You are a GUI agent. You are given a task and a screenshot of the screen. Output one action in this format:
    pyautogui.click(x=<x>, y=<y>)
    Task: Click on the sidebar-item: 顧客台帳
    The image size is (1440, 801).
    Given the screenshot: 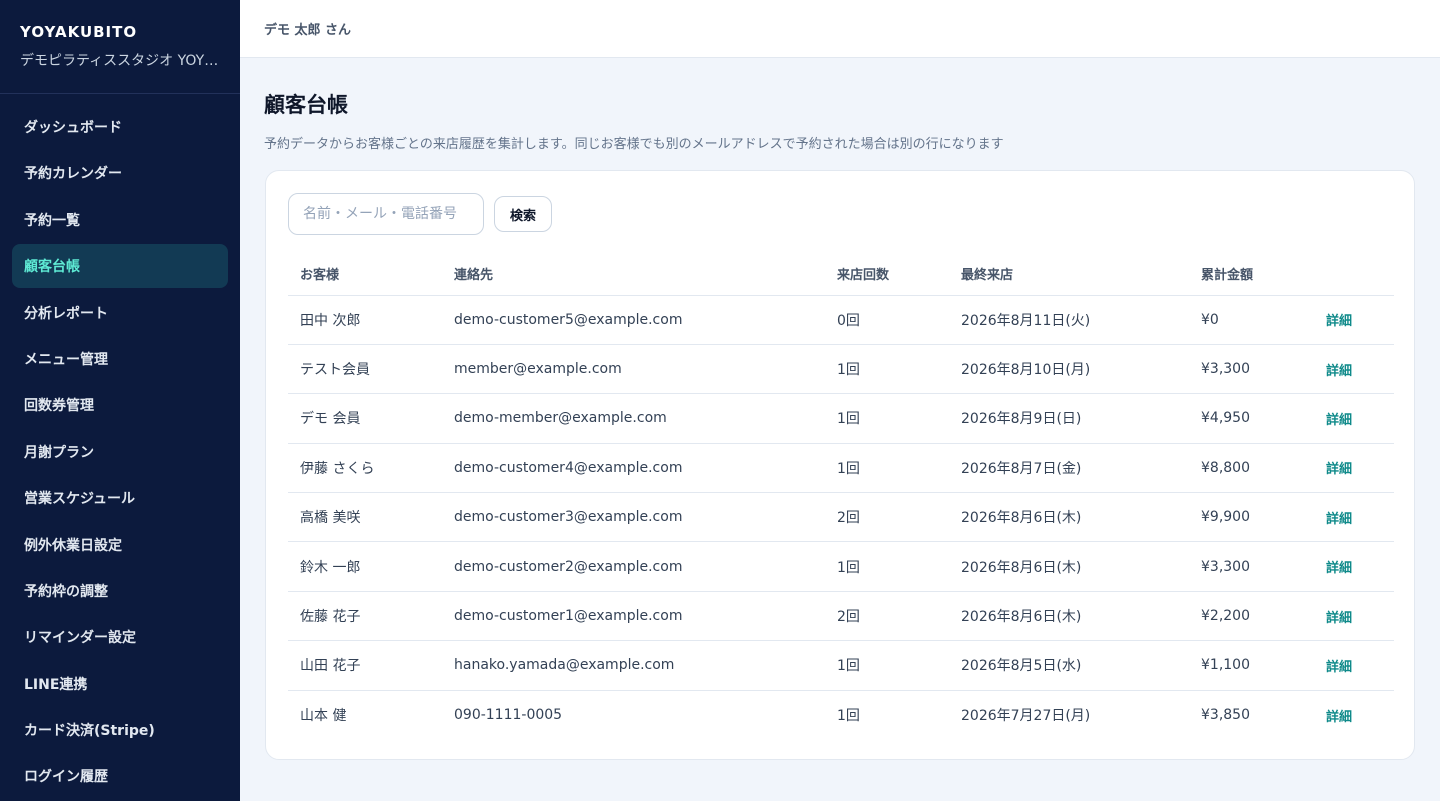 What is the action you would take?
    pyautogui.click(x=120, y=266)
    